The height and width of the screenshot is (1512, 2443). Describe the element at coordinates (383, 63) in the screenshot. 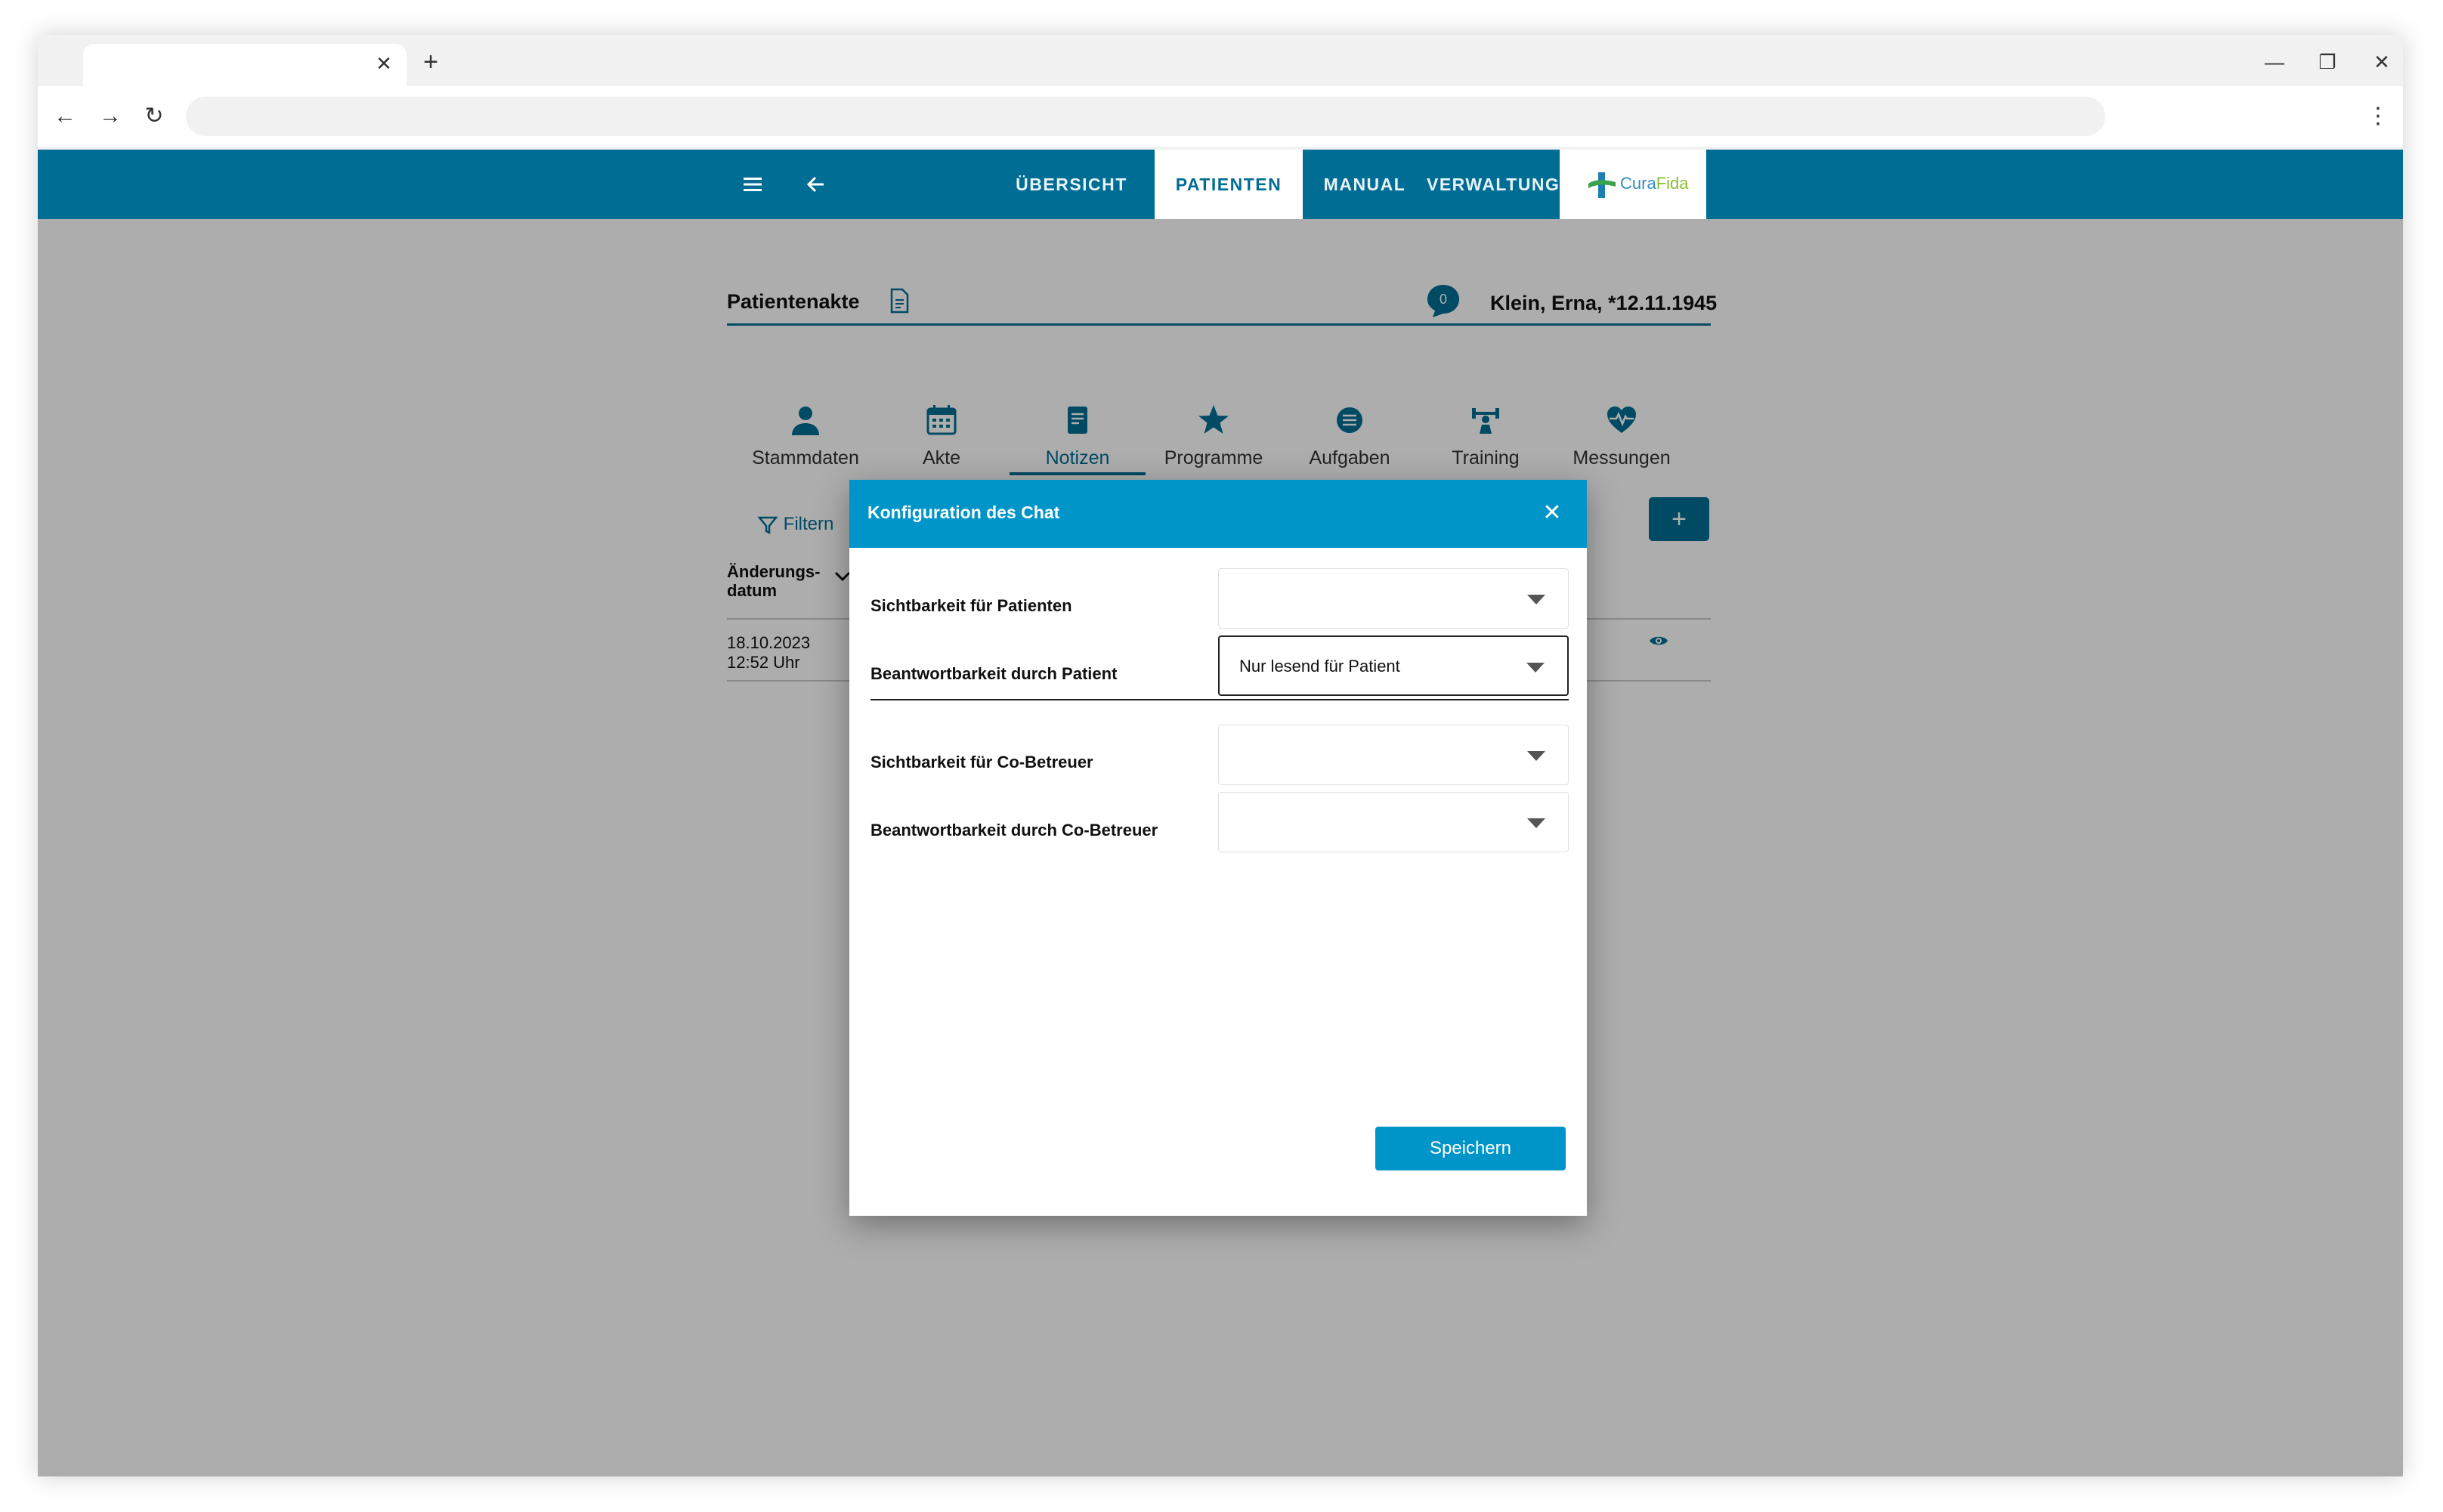

I see `tab-close-icon: ✕` at that location.